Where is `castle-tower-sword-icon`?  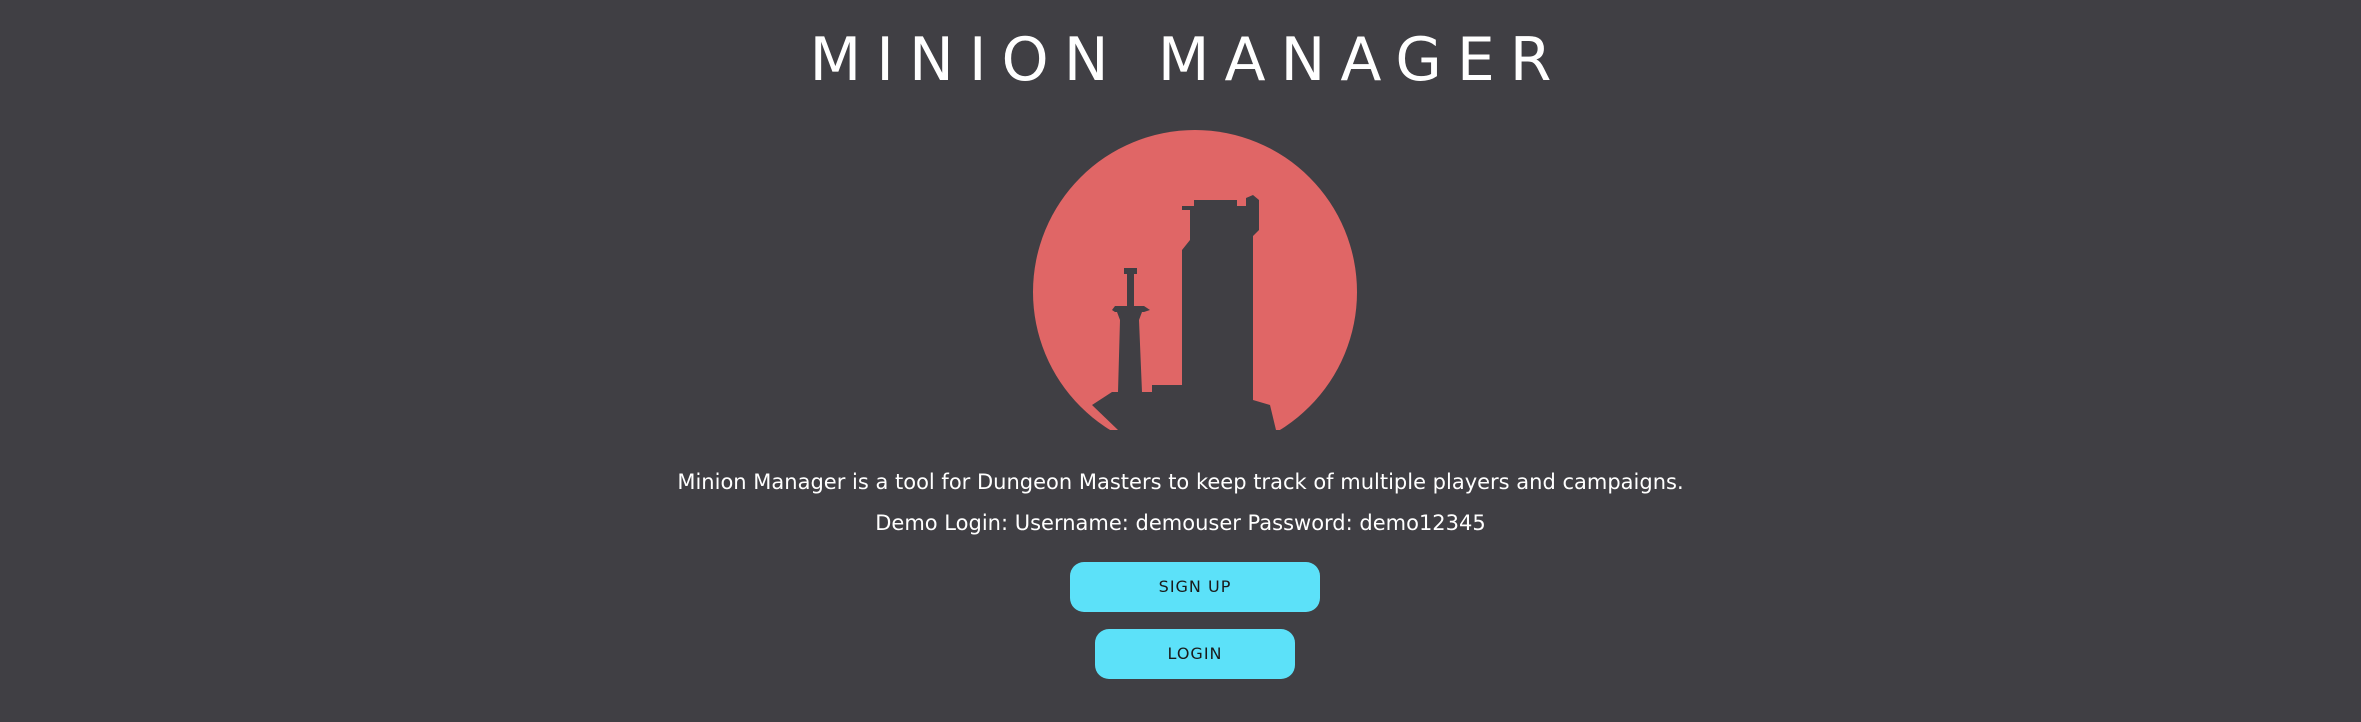 castle-tower-sword-icon is located at coordinates (1195, 292).